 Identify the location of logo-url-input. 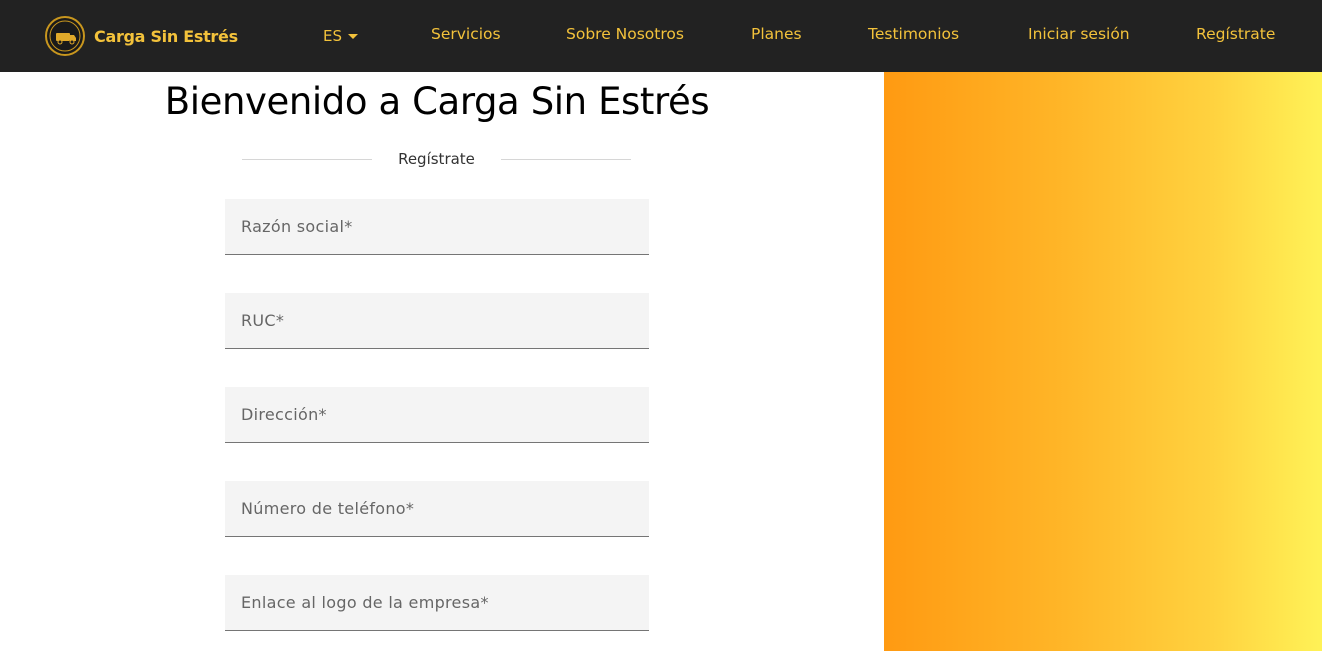
(437, 603).